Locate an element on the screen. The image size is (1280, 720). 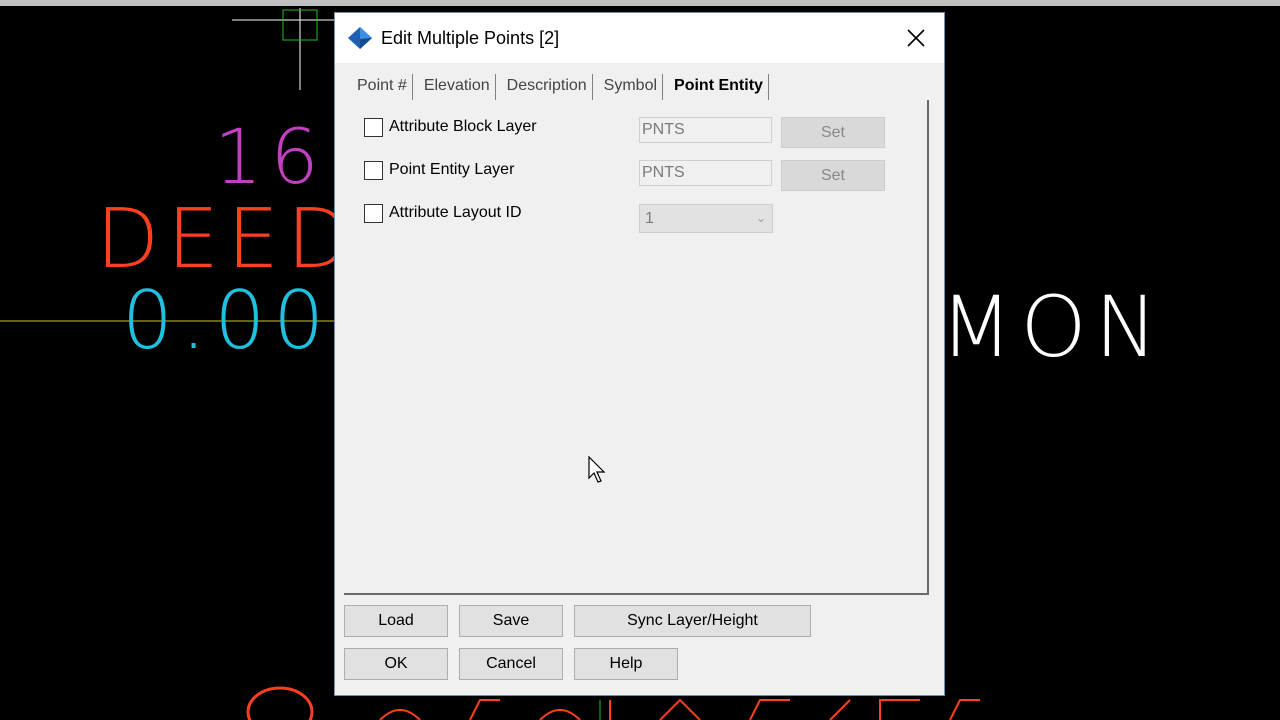
point-entity-layer-field: PNTS is located at coordinates (705, 173).